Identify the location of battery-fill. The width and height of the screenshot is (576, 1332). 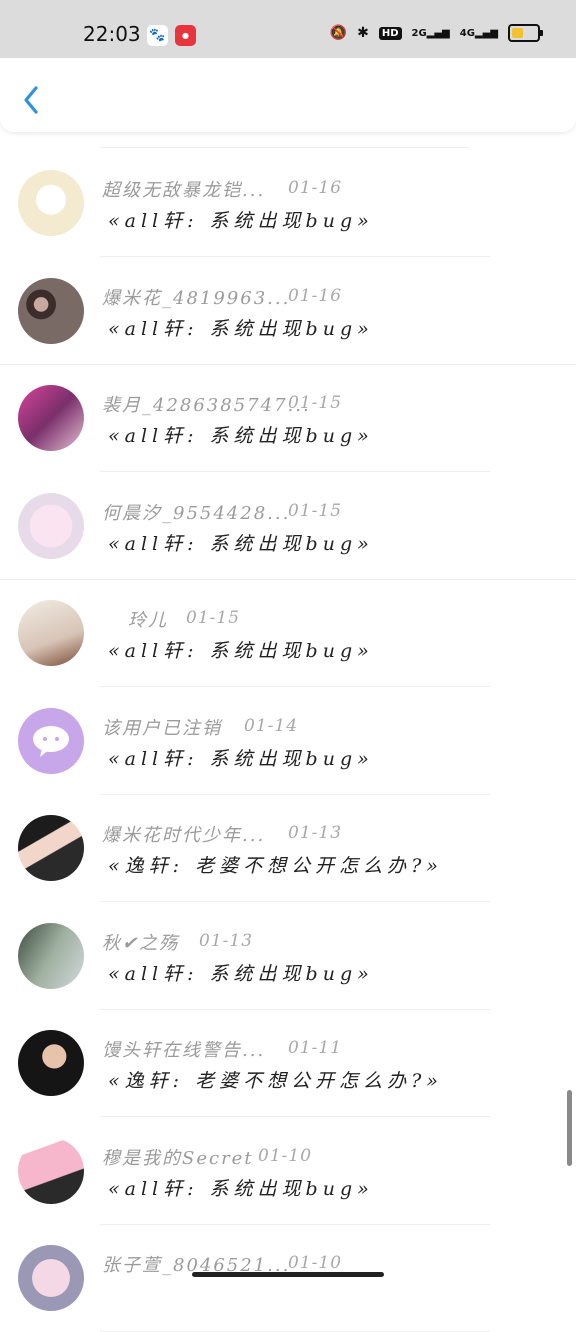
(517, 33).